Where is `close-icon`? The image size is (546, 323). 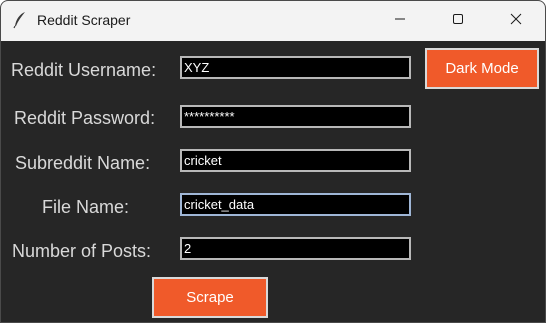 close-icon is located at coordinates (516, 21).